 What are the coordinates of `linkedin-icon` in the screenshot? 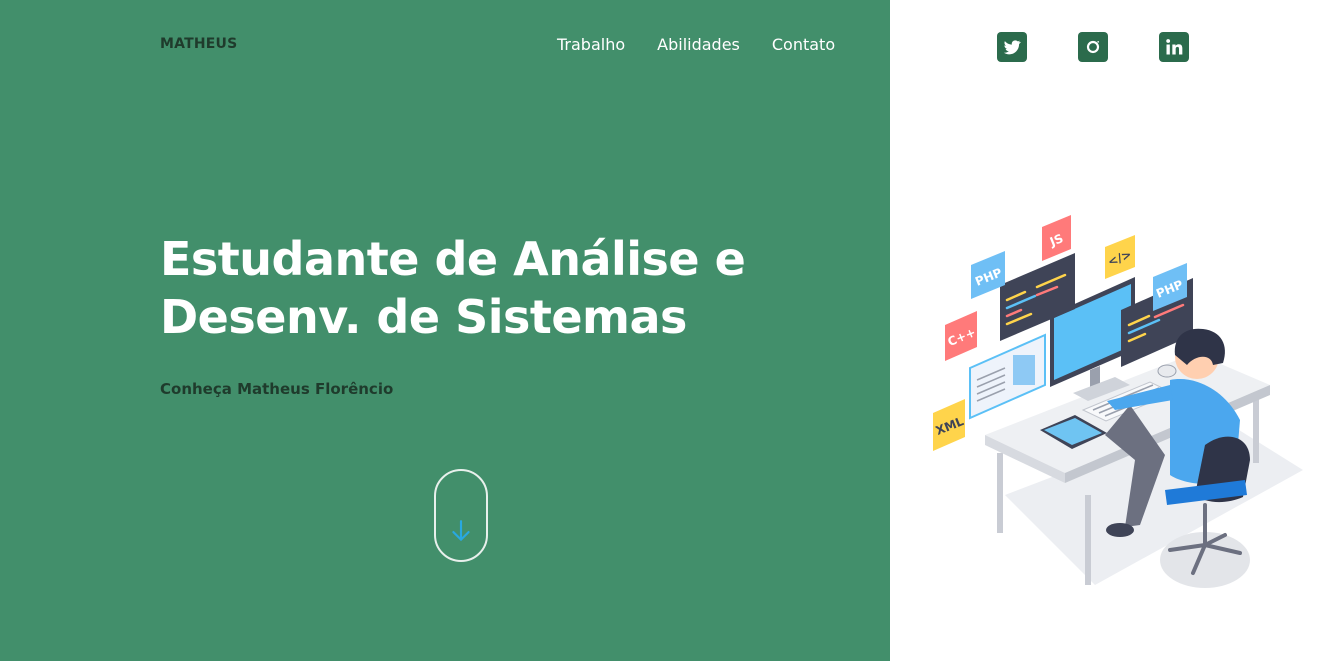 It's located at (1174, 47).